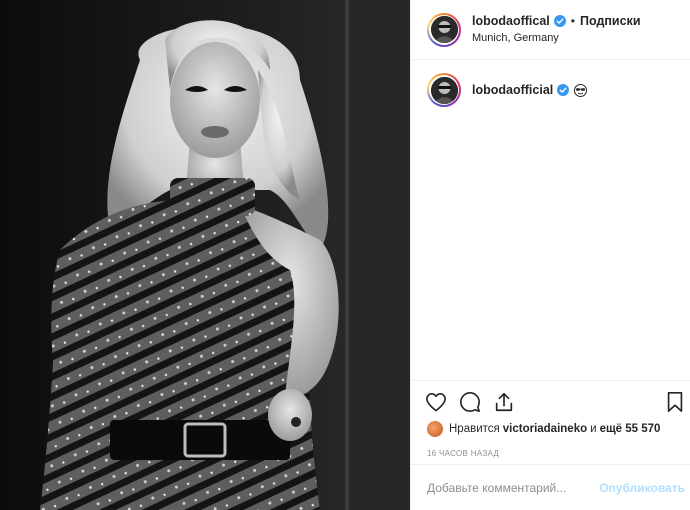 The width and height of the screenshot is (690, 510). Describe the element at coordinates (436, 402) in the screenshot. I see `heart-icon` at that location.